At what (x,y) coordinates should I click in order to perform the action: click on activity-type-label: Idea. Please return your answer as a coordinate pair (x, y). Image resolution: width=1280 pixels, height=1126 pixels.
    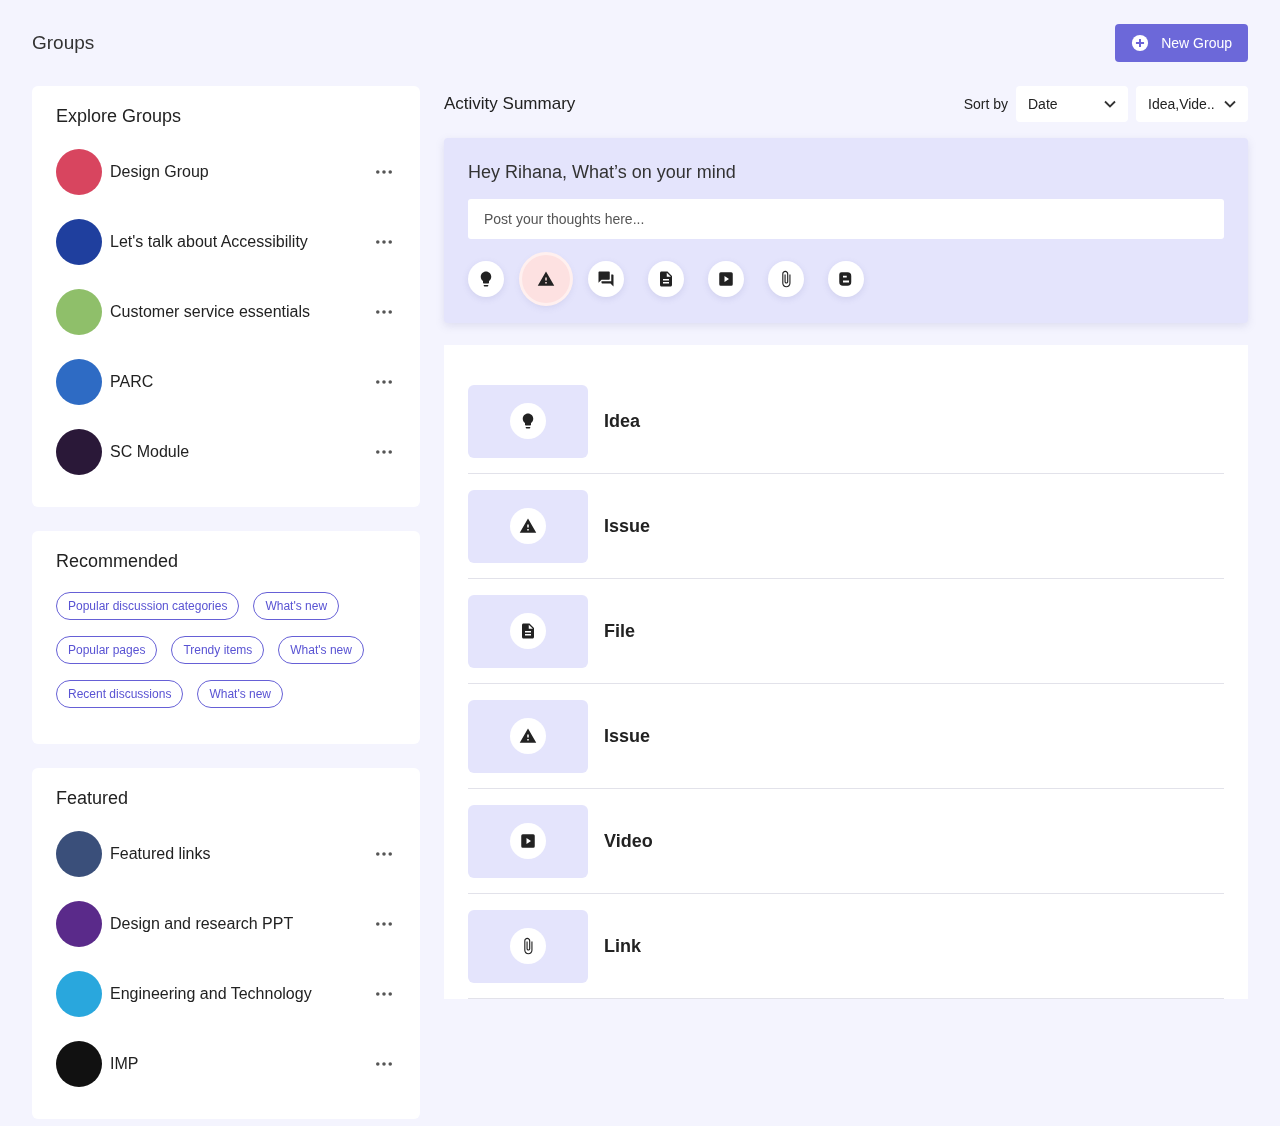
    Looking at the image, I should click on (622, 421).